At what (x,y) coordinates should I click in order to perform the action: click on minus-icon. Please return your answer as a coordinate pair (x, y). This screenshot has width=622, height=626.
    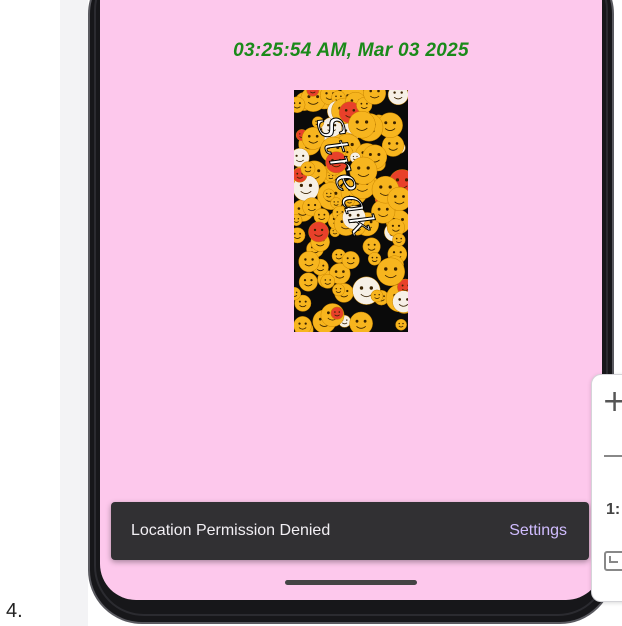
    Looking at the image, I should click on (613, 456).